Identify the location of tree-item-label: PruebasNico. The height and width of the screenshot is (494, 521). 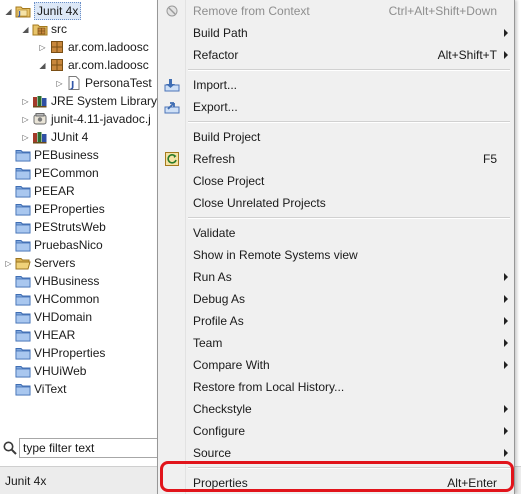
(68, 245).